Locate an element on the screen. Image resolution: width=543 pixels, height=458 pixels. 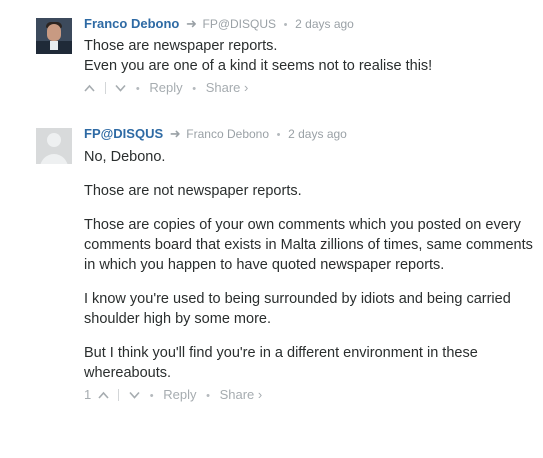
parent-author-link: FP@DISQUS is located at coordinates (240, 24).